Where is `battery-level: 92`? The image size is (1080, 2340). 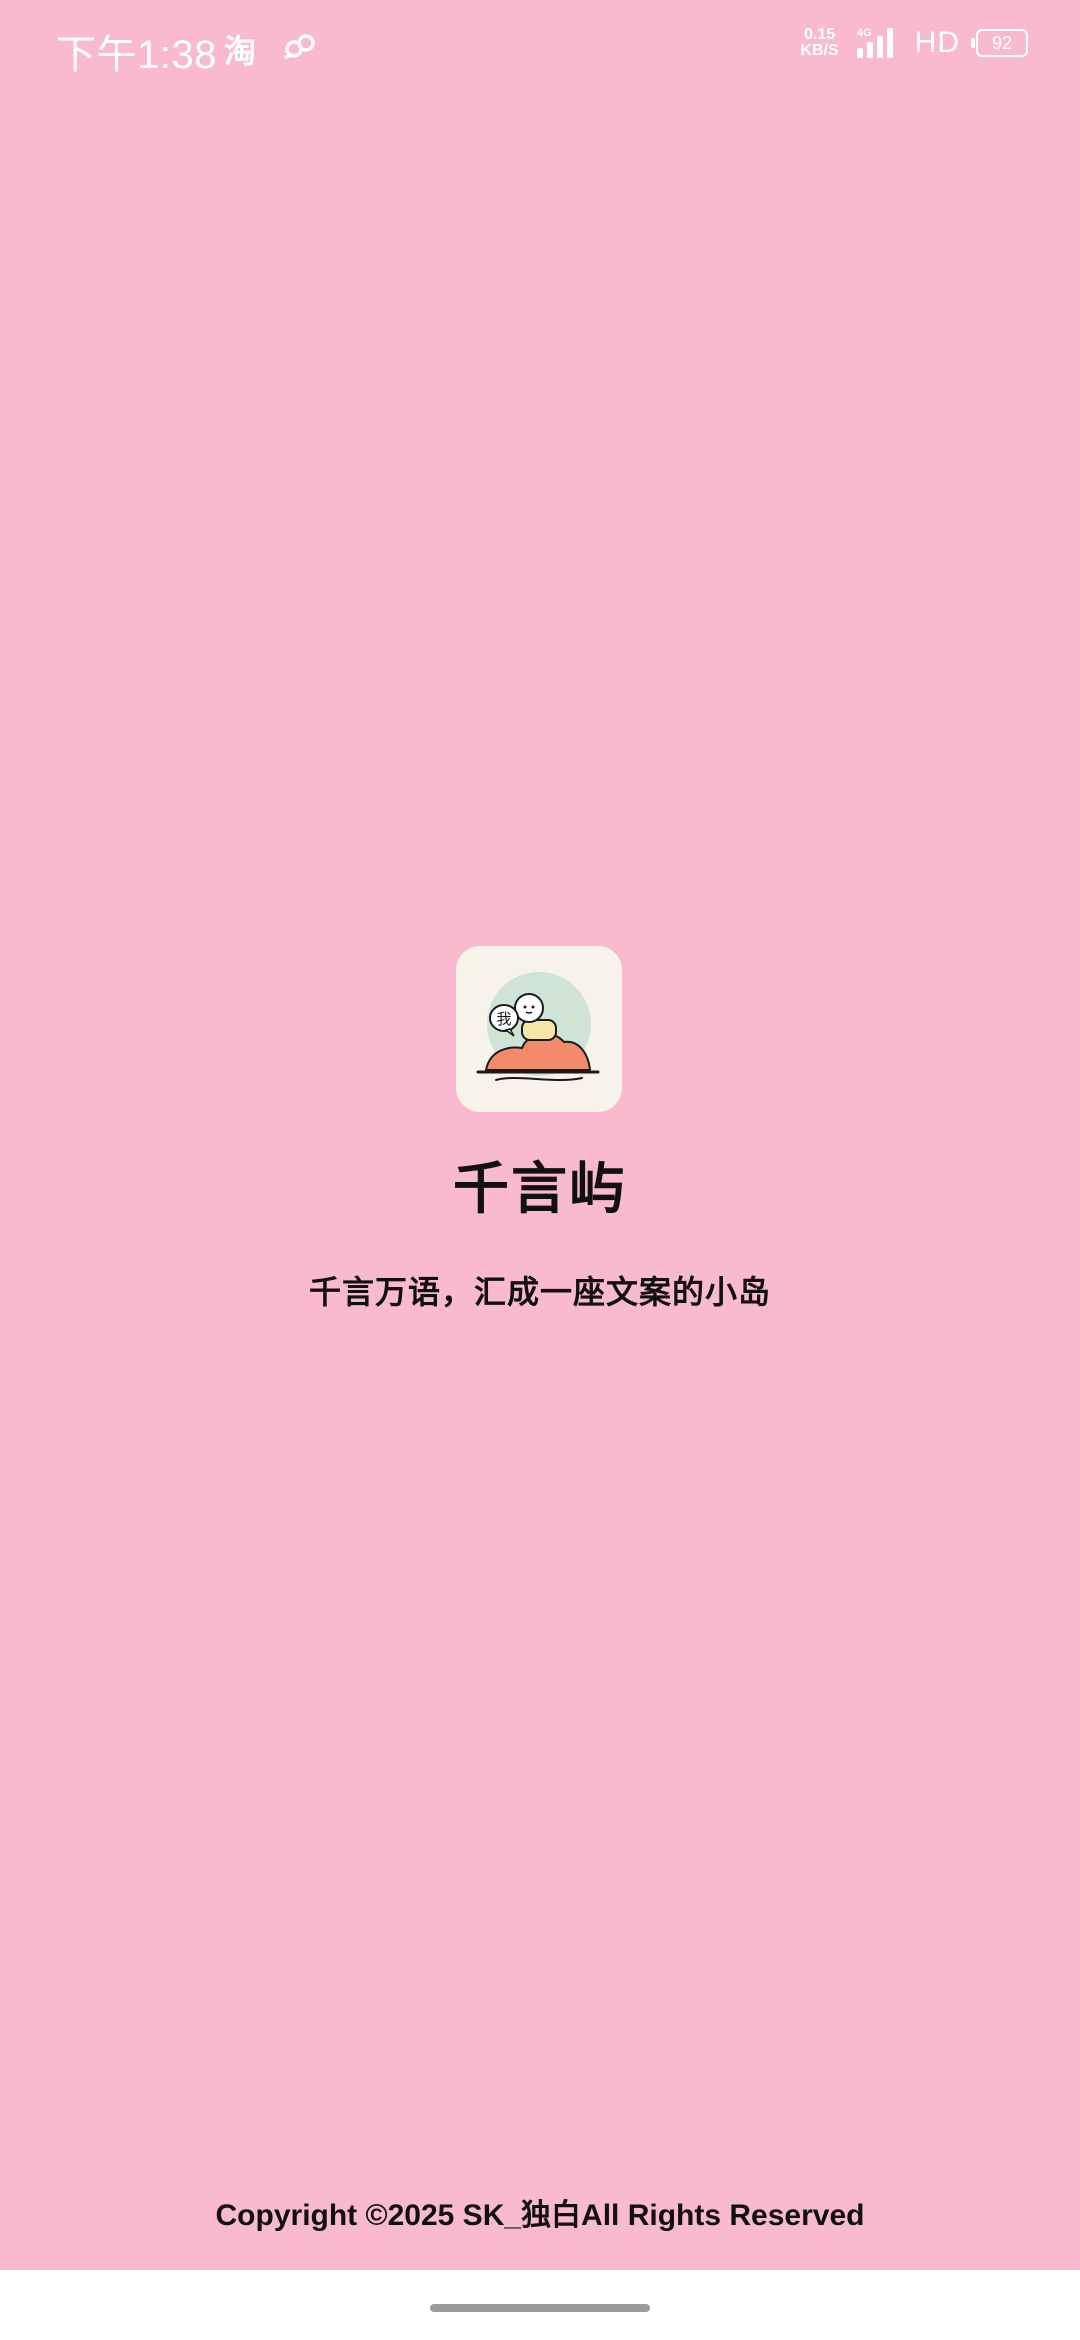 battery-level: 92 is located at coordinates (1002, 43).